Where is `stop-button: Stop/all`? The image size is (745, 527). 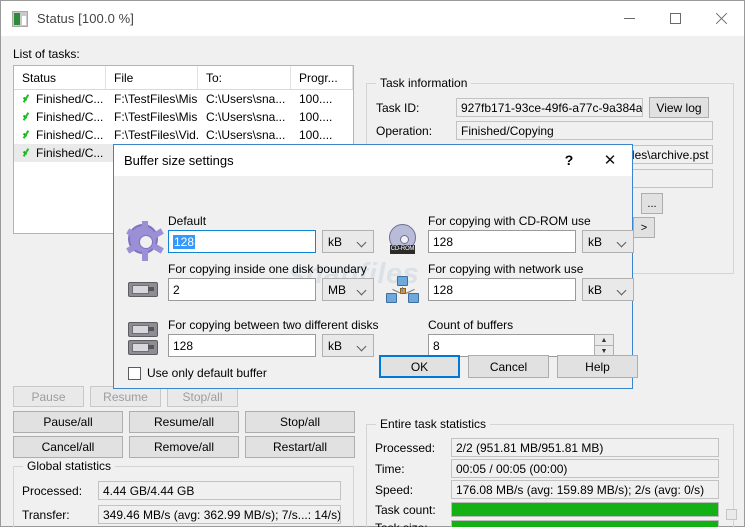
stop-button: Stop/all is located at coordinates (202, 396).